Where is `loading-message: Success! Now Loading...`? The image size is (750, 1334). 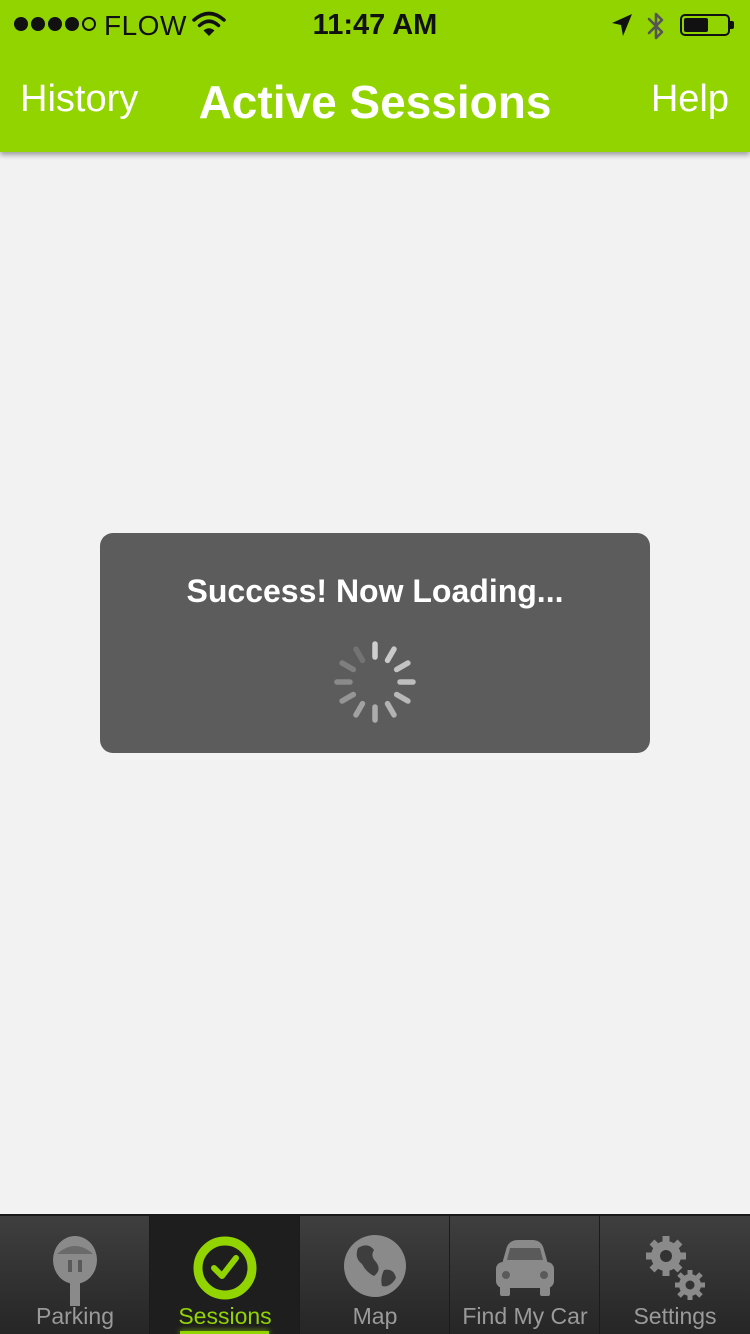 loading-message: Success! Now Loading... is located at coordinates (375, 591).